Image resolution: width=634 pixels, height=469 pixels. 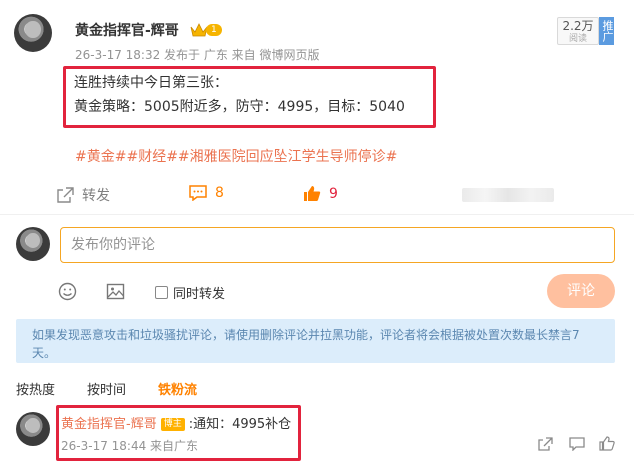 What do you see at coordinates (35, 388) in the screenshot?
I see `tab-hot: 按热度` at bounding box center [35, 388].